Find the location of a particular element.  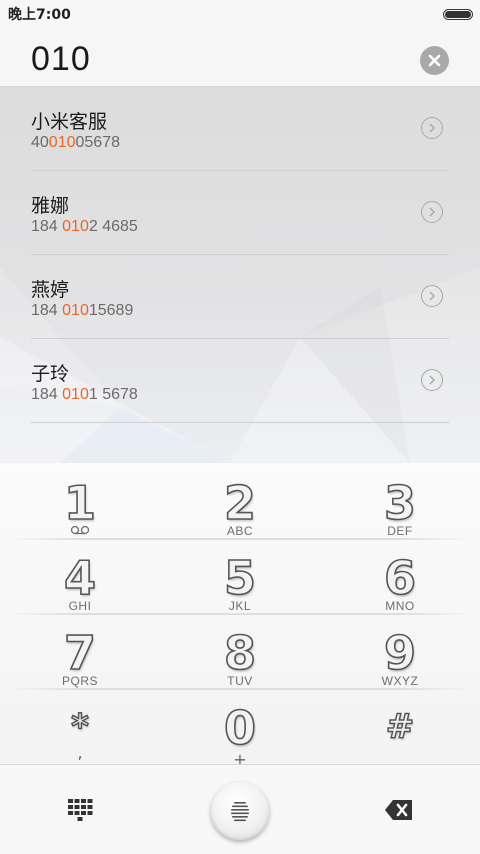

key-digit: 2 is located at coordinates (240, 503).